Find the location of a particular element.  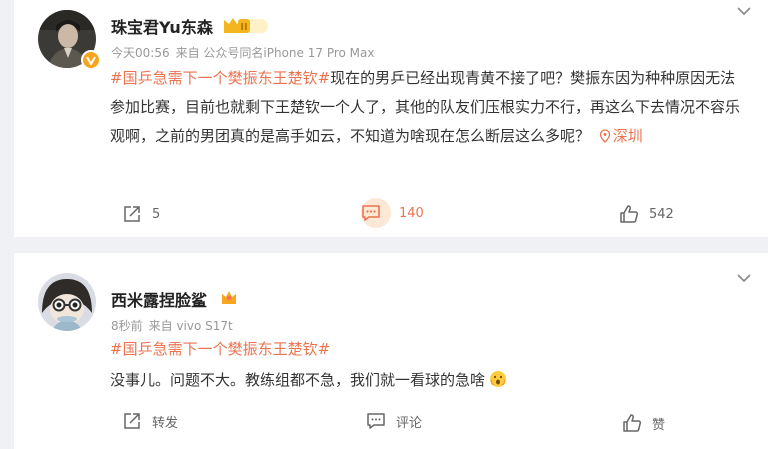

comment-icon-highlight is located at coordinates (376, 213).